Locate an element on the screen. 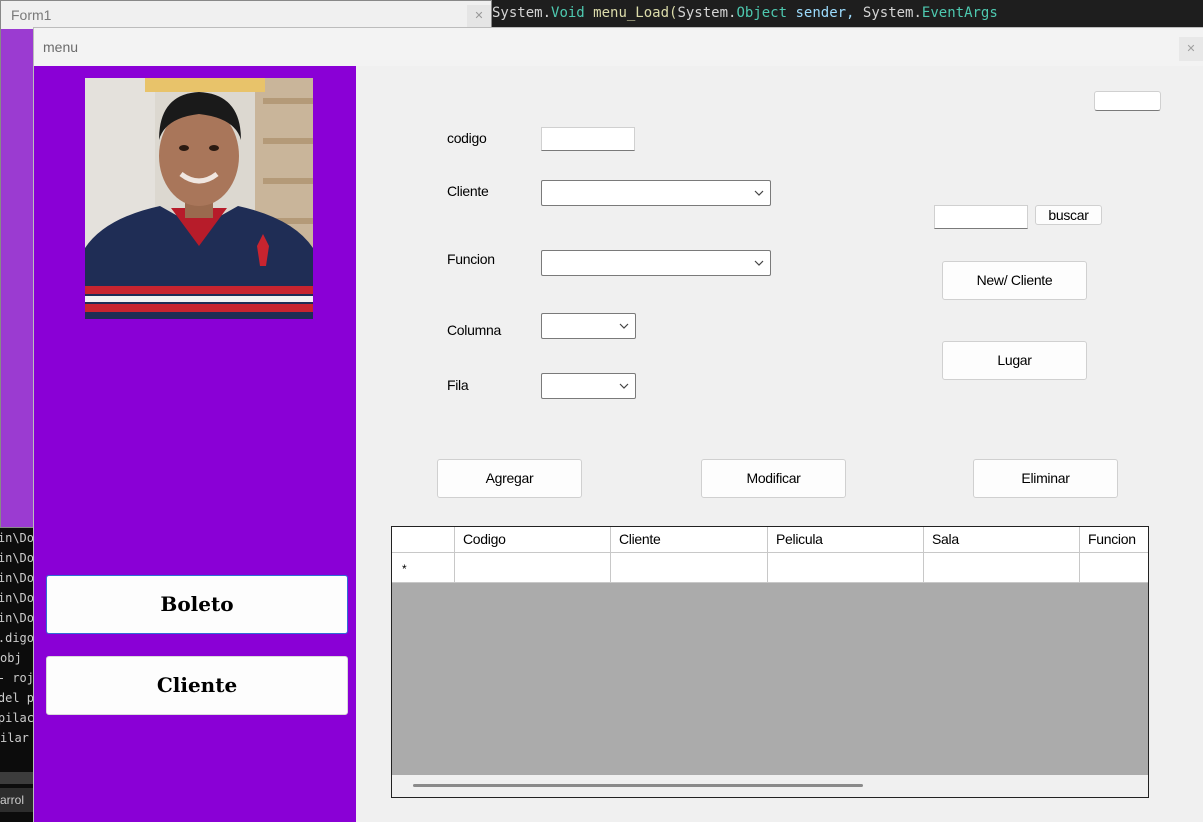 The width and height of the screenshot is (1203, 822). terminal-line: obj is located at coordinates (11, 658).